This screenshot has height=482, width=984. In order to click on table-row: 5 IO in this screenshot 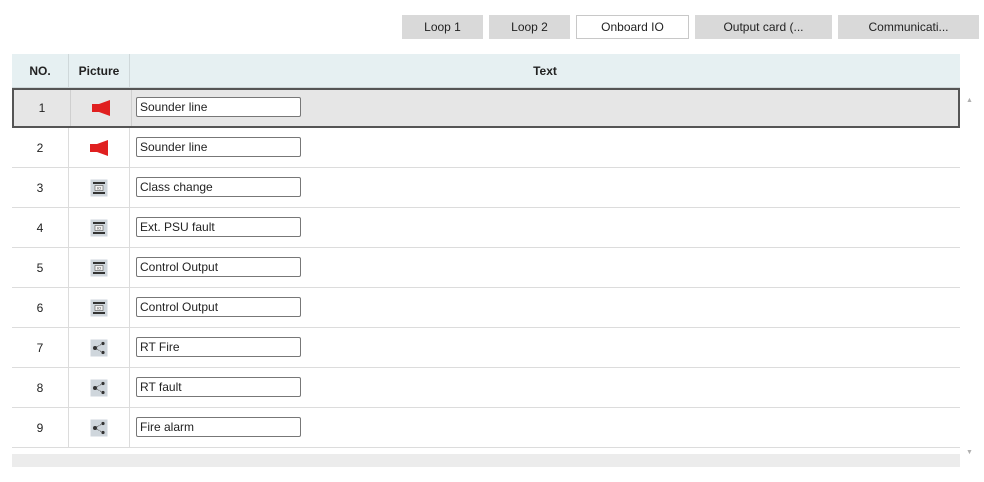, I will do `click(486, 268)`.